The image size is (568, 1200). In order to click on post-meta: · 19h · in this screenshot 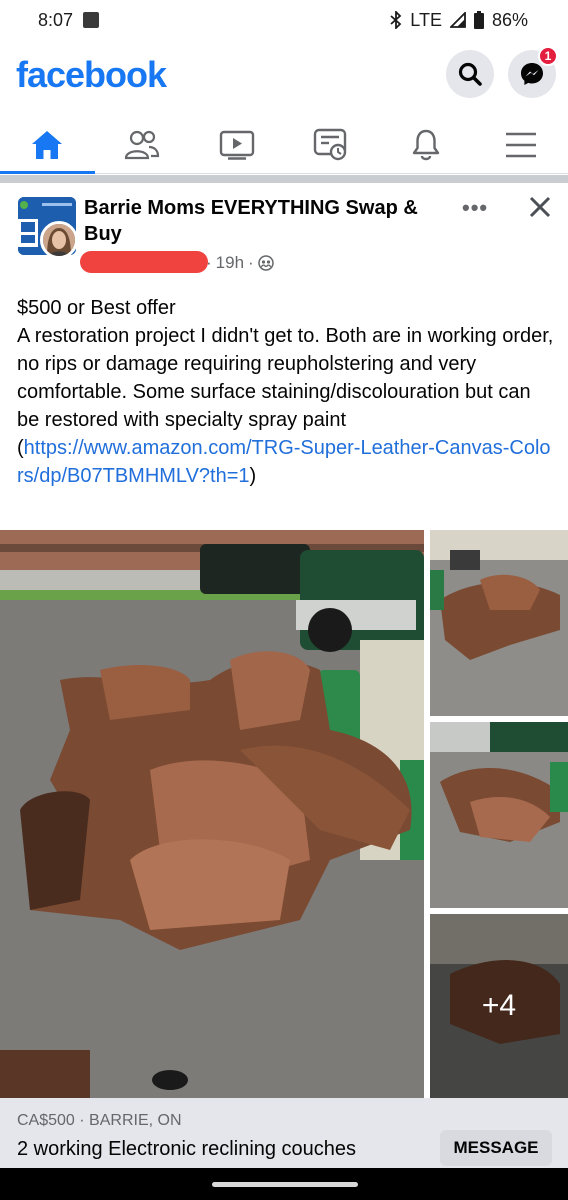, I will do `click(240, 263)`.